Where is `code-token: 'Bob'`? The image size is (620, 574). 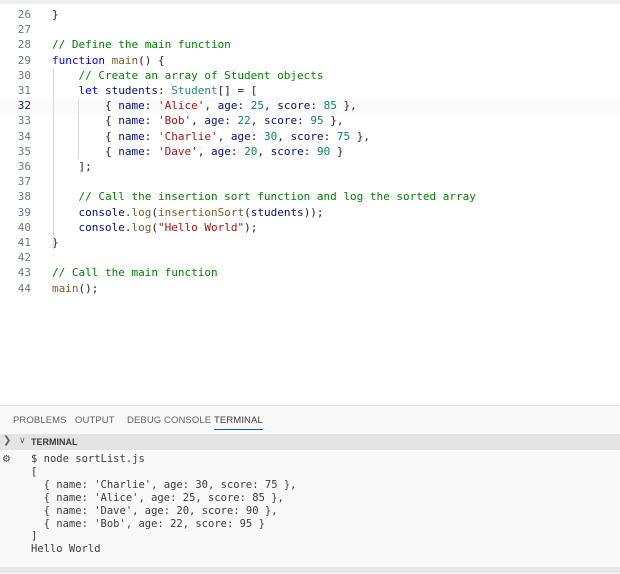
code-token: 'Bob' is located at coordinates (174, 121).